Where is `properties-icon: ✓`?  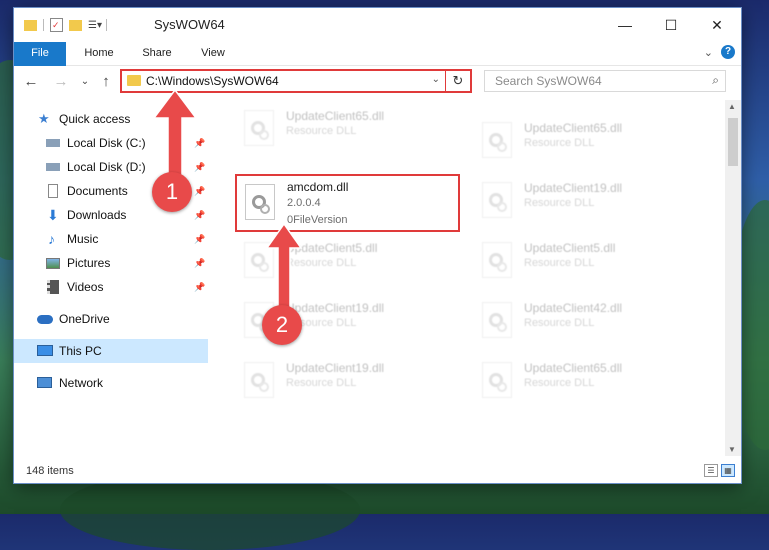 properties-icon: ✓ is located at coordinates (56, 25).